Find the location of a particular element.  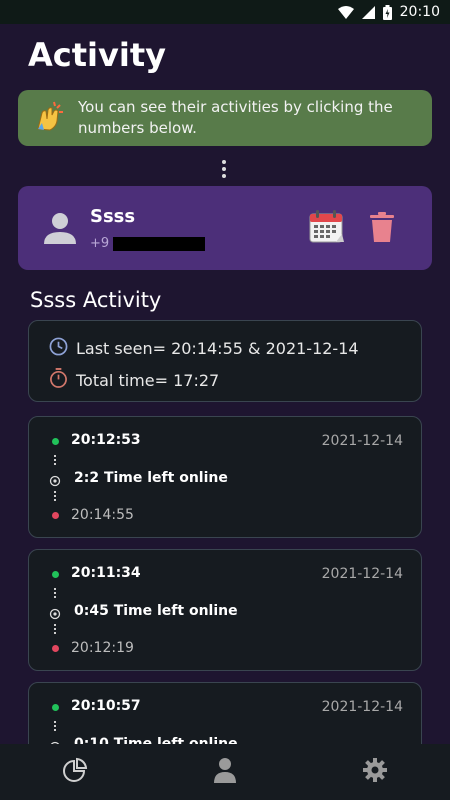

trash-icon is located at coordinates (382, 229).